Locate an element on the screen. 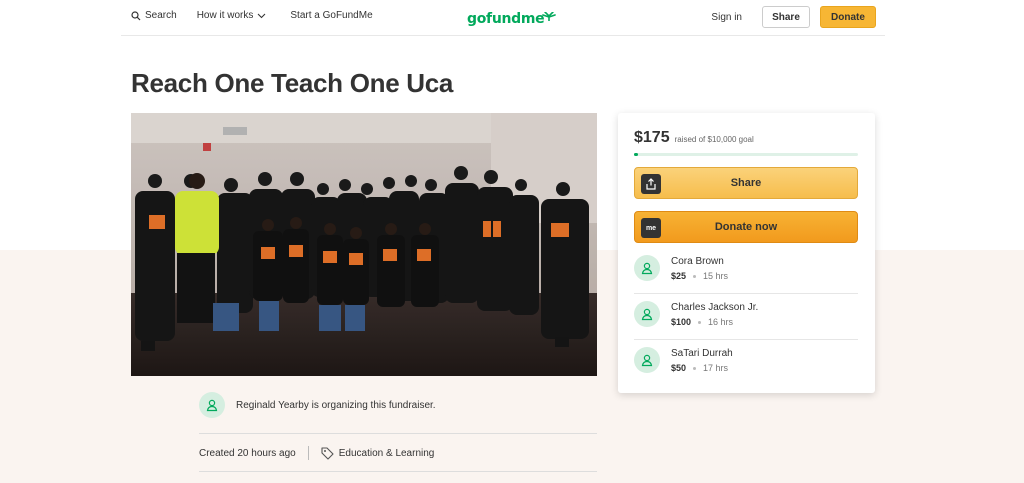 The image size is (1024, 483). header-divider is located at coordinates (503, 35).